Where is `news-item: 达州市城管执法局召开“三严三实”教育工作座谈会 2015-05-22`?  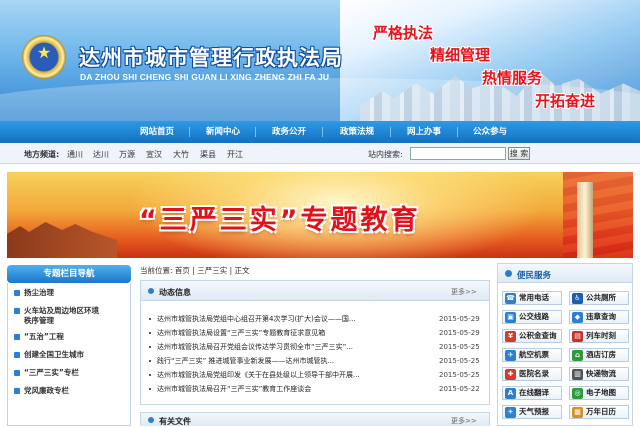 news-item: 达州市城管执法局召开“三严三实”教育工作座谈会 2015-05-22 is located at coordinates (315, 389).